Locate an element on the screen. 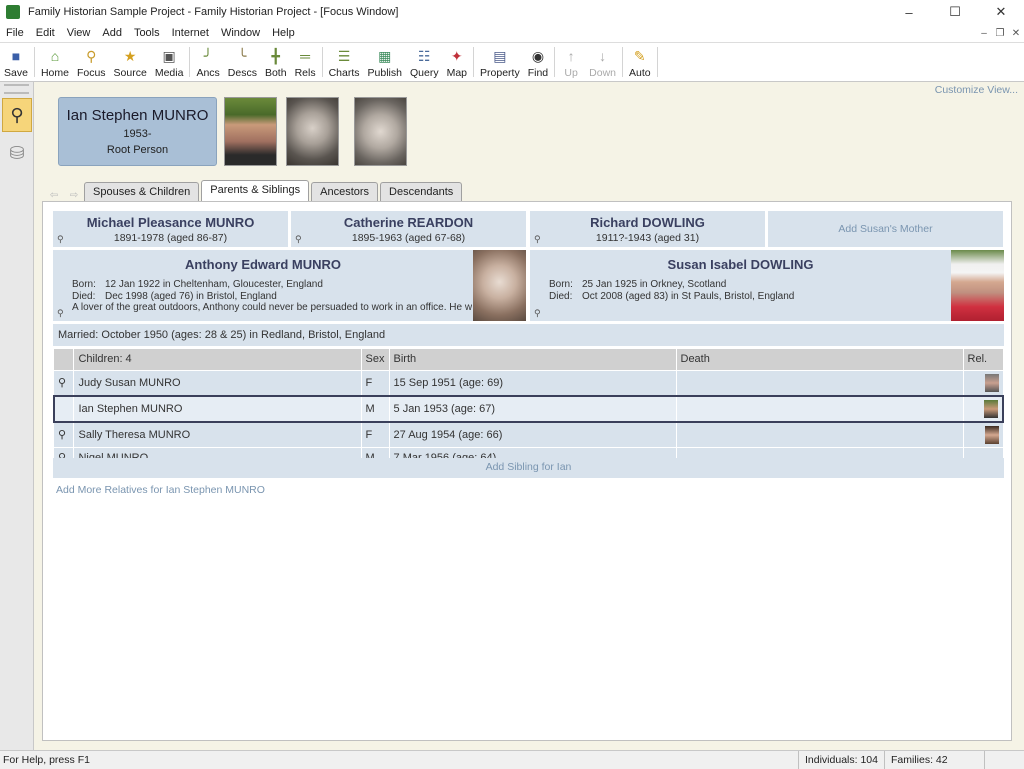  focus-button: ⚲ Focus is located at coordinates (91, 62).